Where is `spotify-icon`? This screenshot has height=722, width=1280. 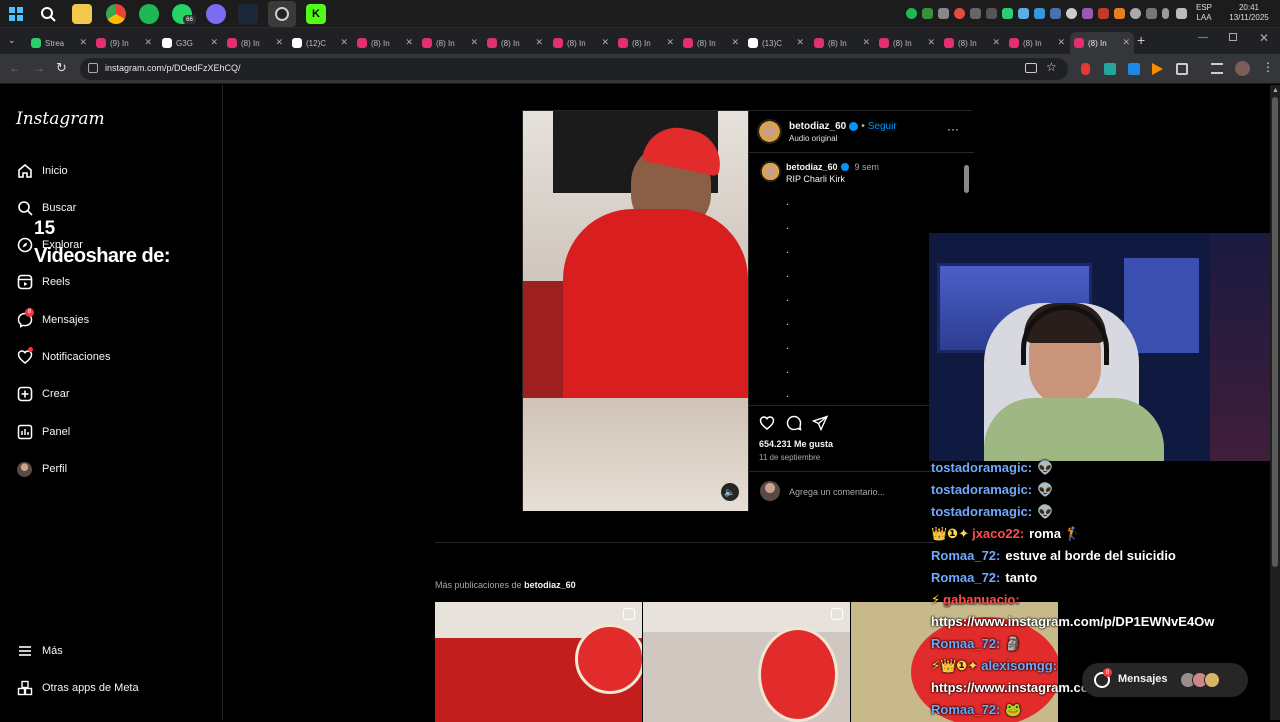
spotify-icon is located at coordinates (149, 14).